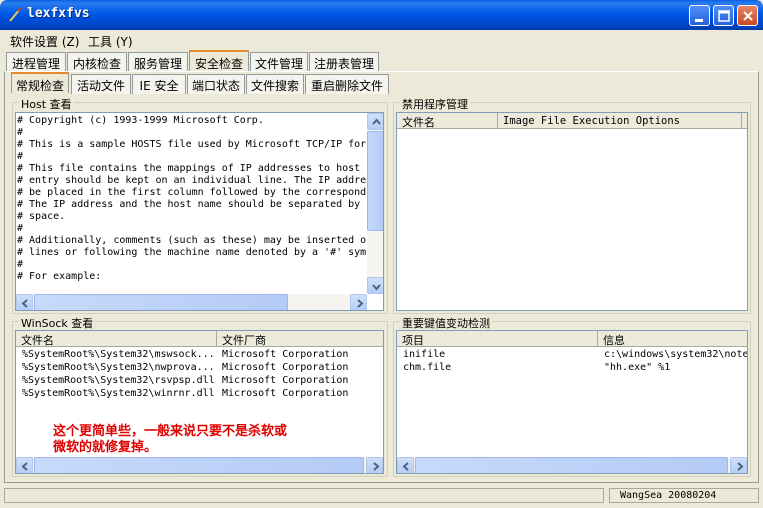 The height and width of the screenshot is (508, 763). I want to click on tab-ie-security: IE 安全, so click(159, 84).